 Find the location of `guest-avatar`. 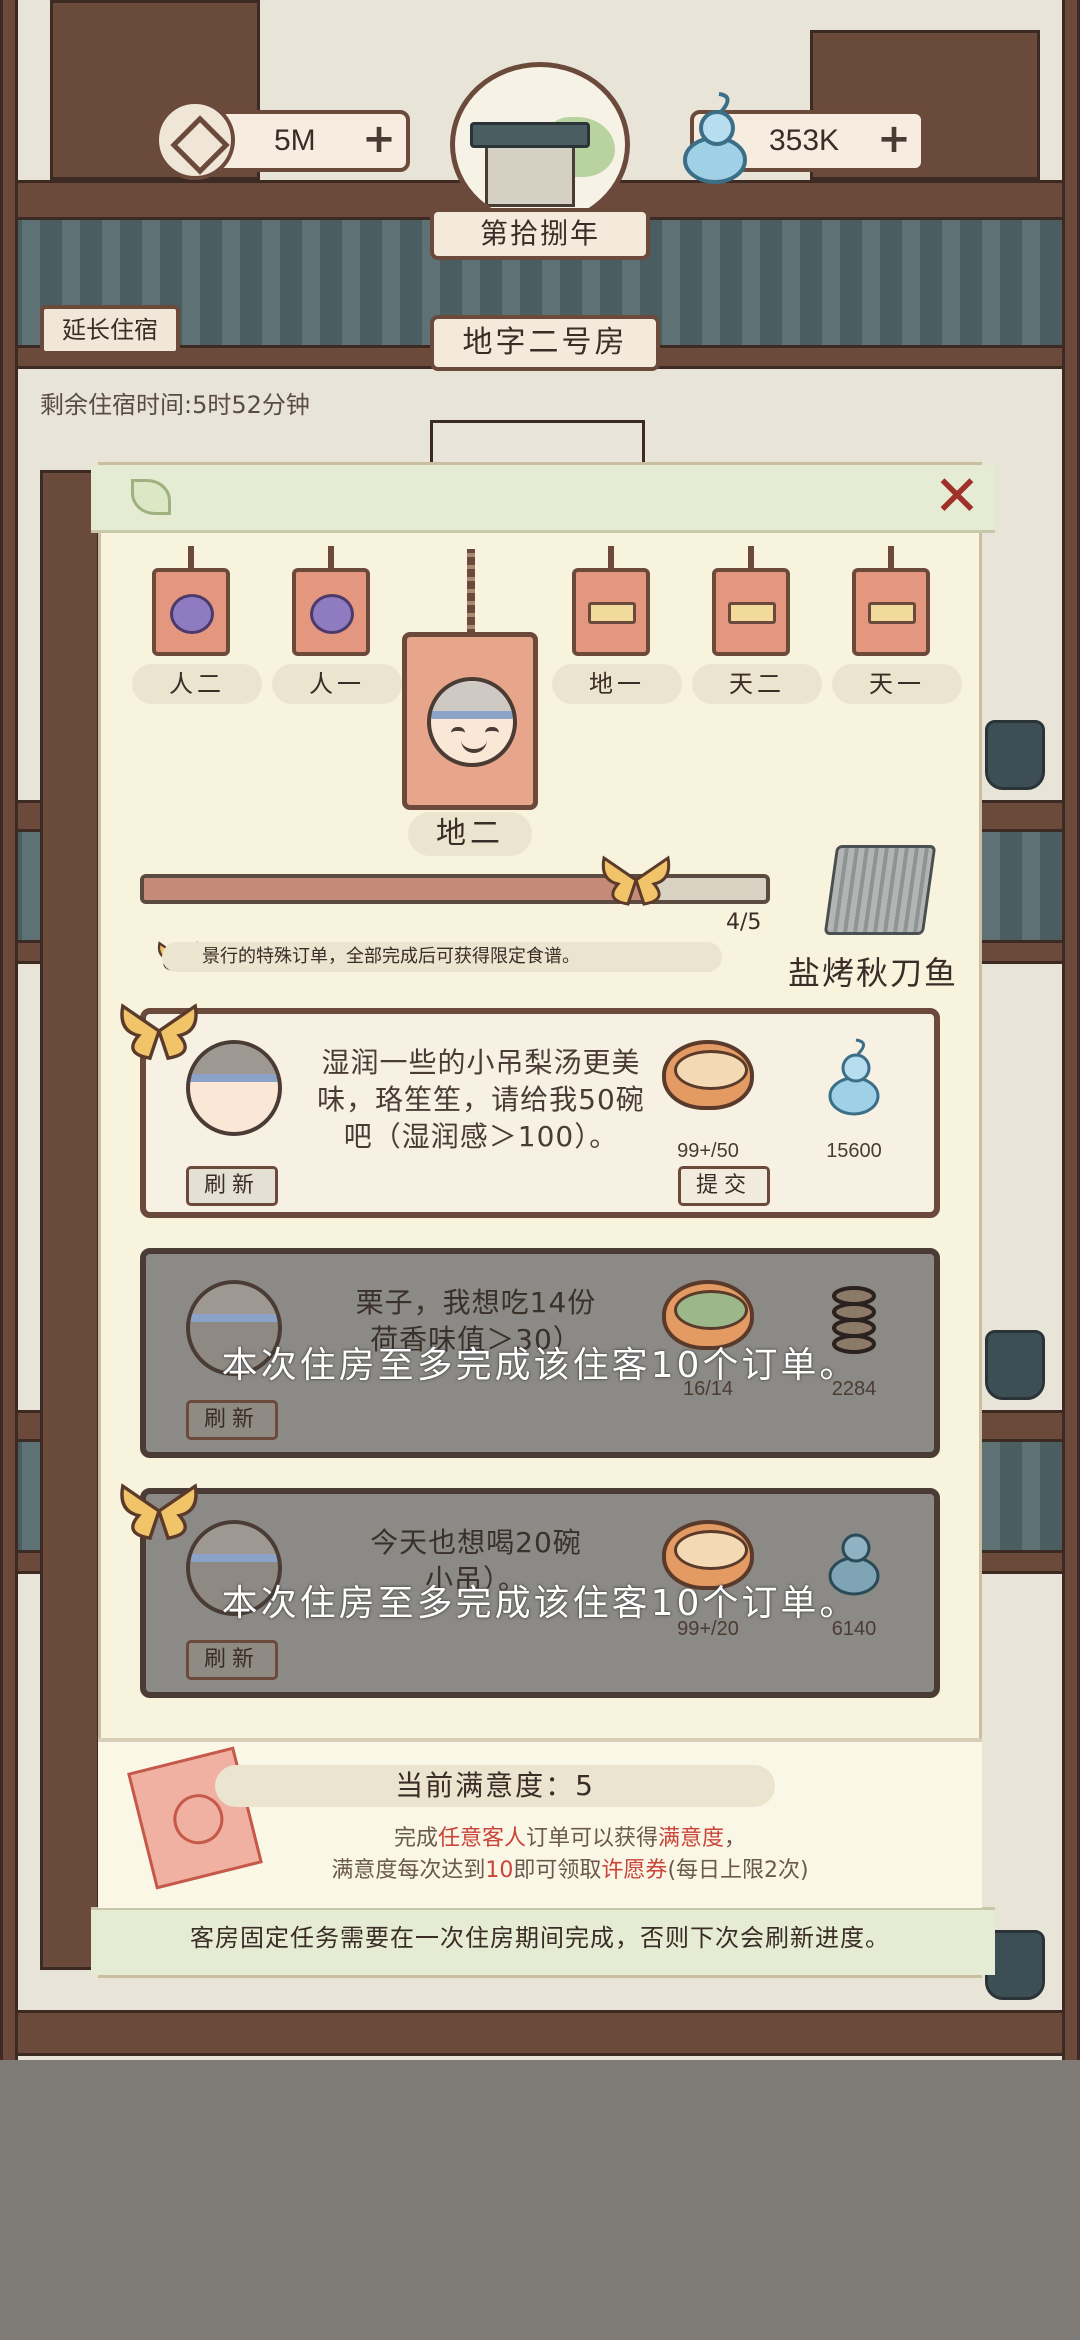

guest-avatar is located at coordinates (472, 722).